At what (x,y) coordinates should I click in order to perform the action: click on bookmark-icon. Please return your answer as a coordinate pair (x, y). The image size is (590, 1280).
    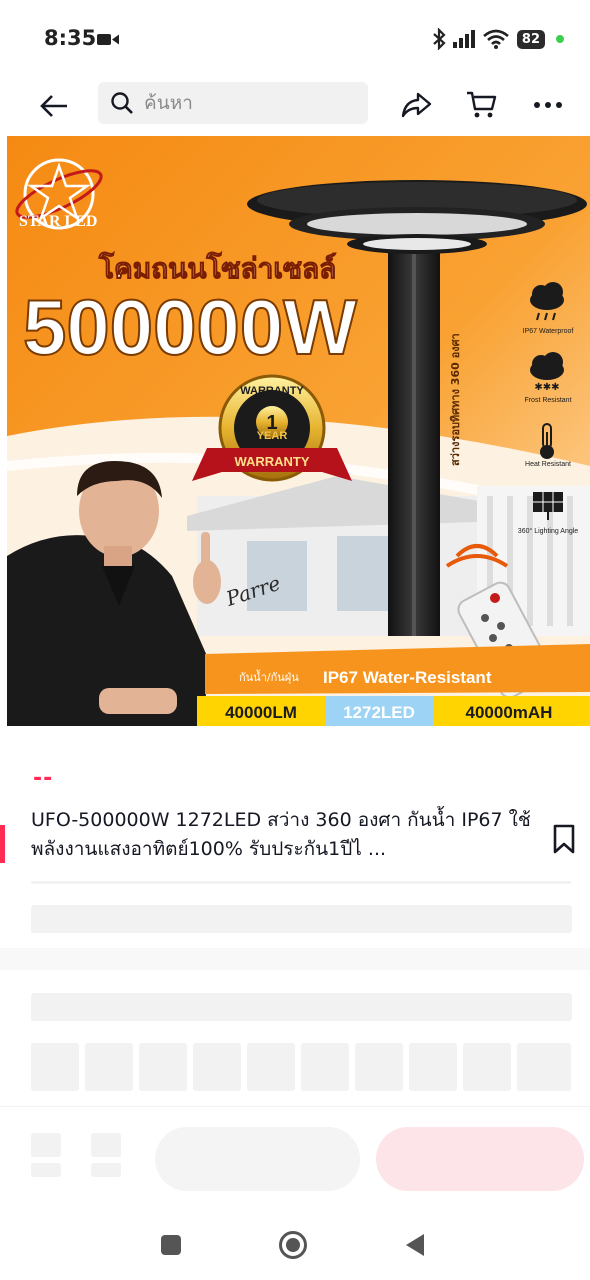
    Looking at the image, I should click on (564, 839).